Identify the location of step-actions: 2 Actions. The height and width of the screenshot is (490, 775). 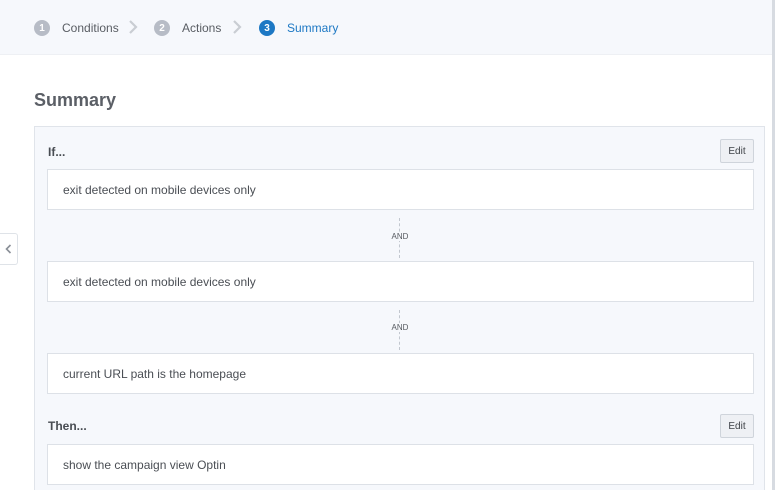
(187, 28).